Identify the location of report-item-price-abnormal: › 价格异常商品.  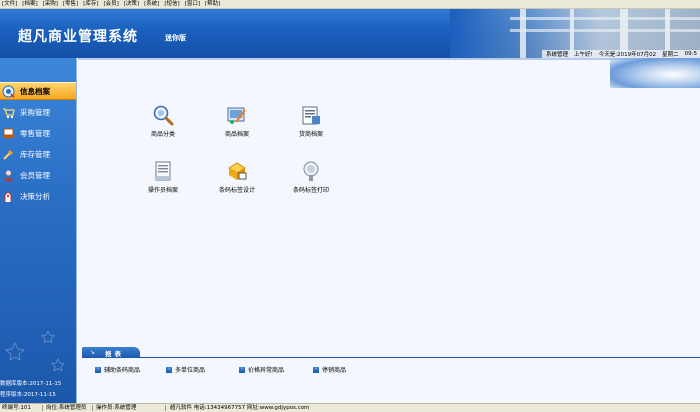
(261, 369).